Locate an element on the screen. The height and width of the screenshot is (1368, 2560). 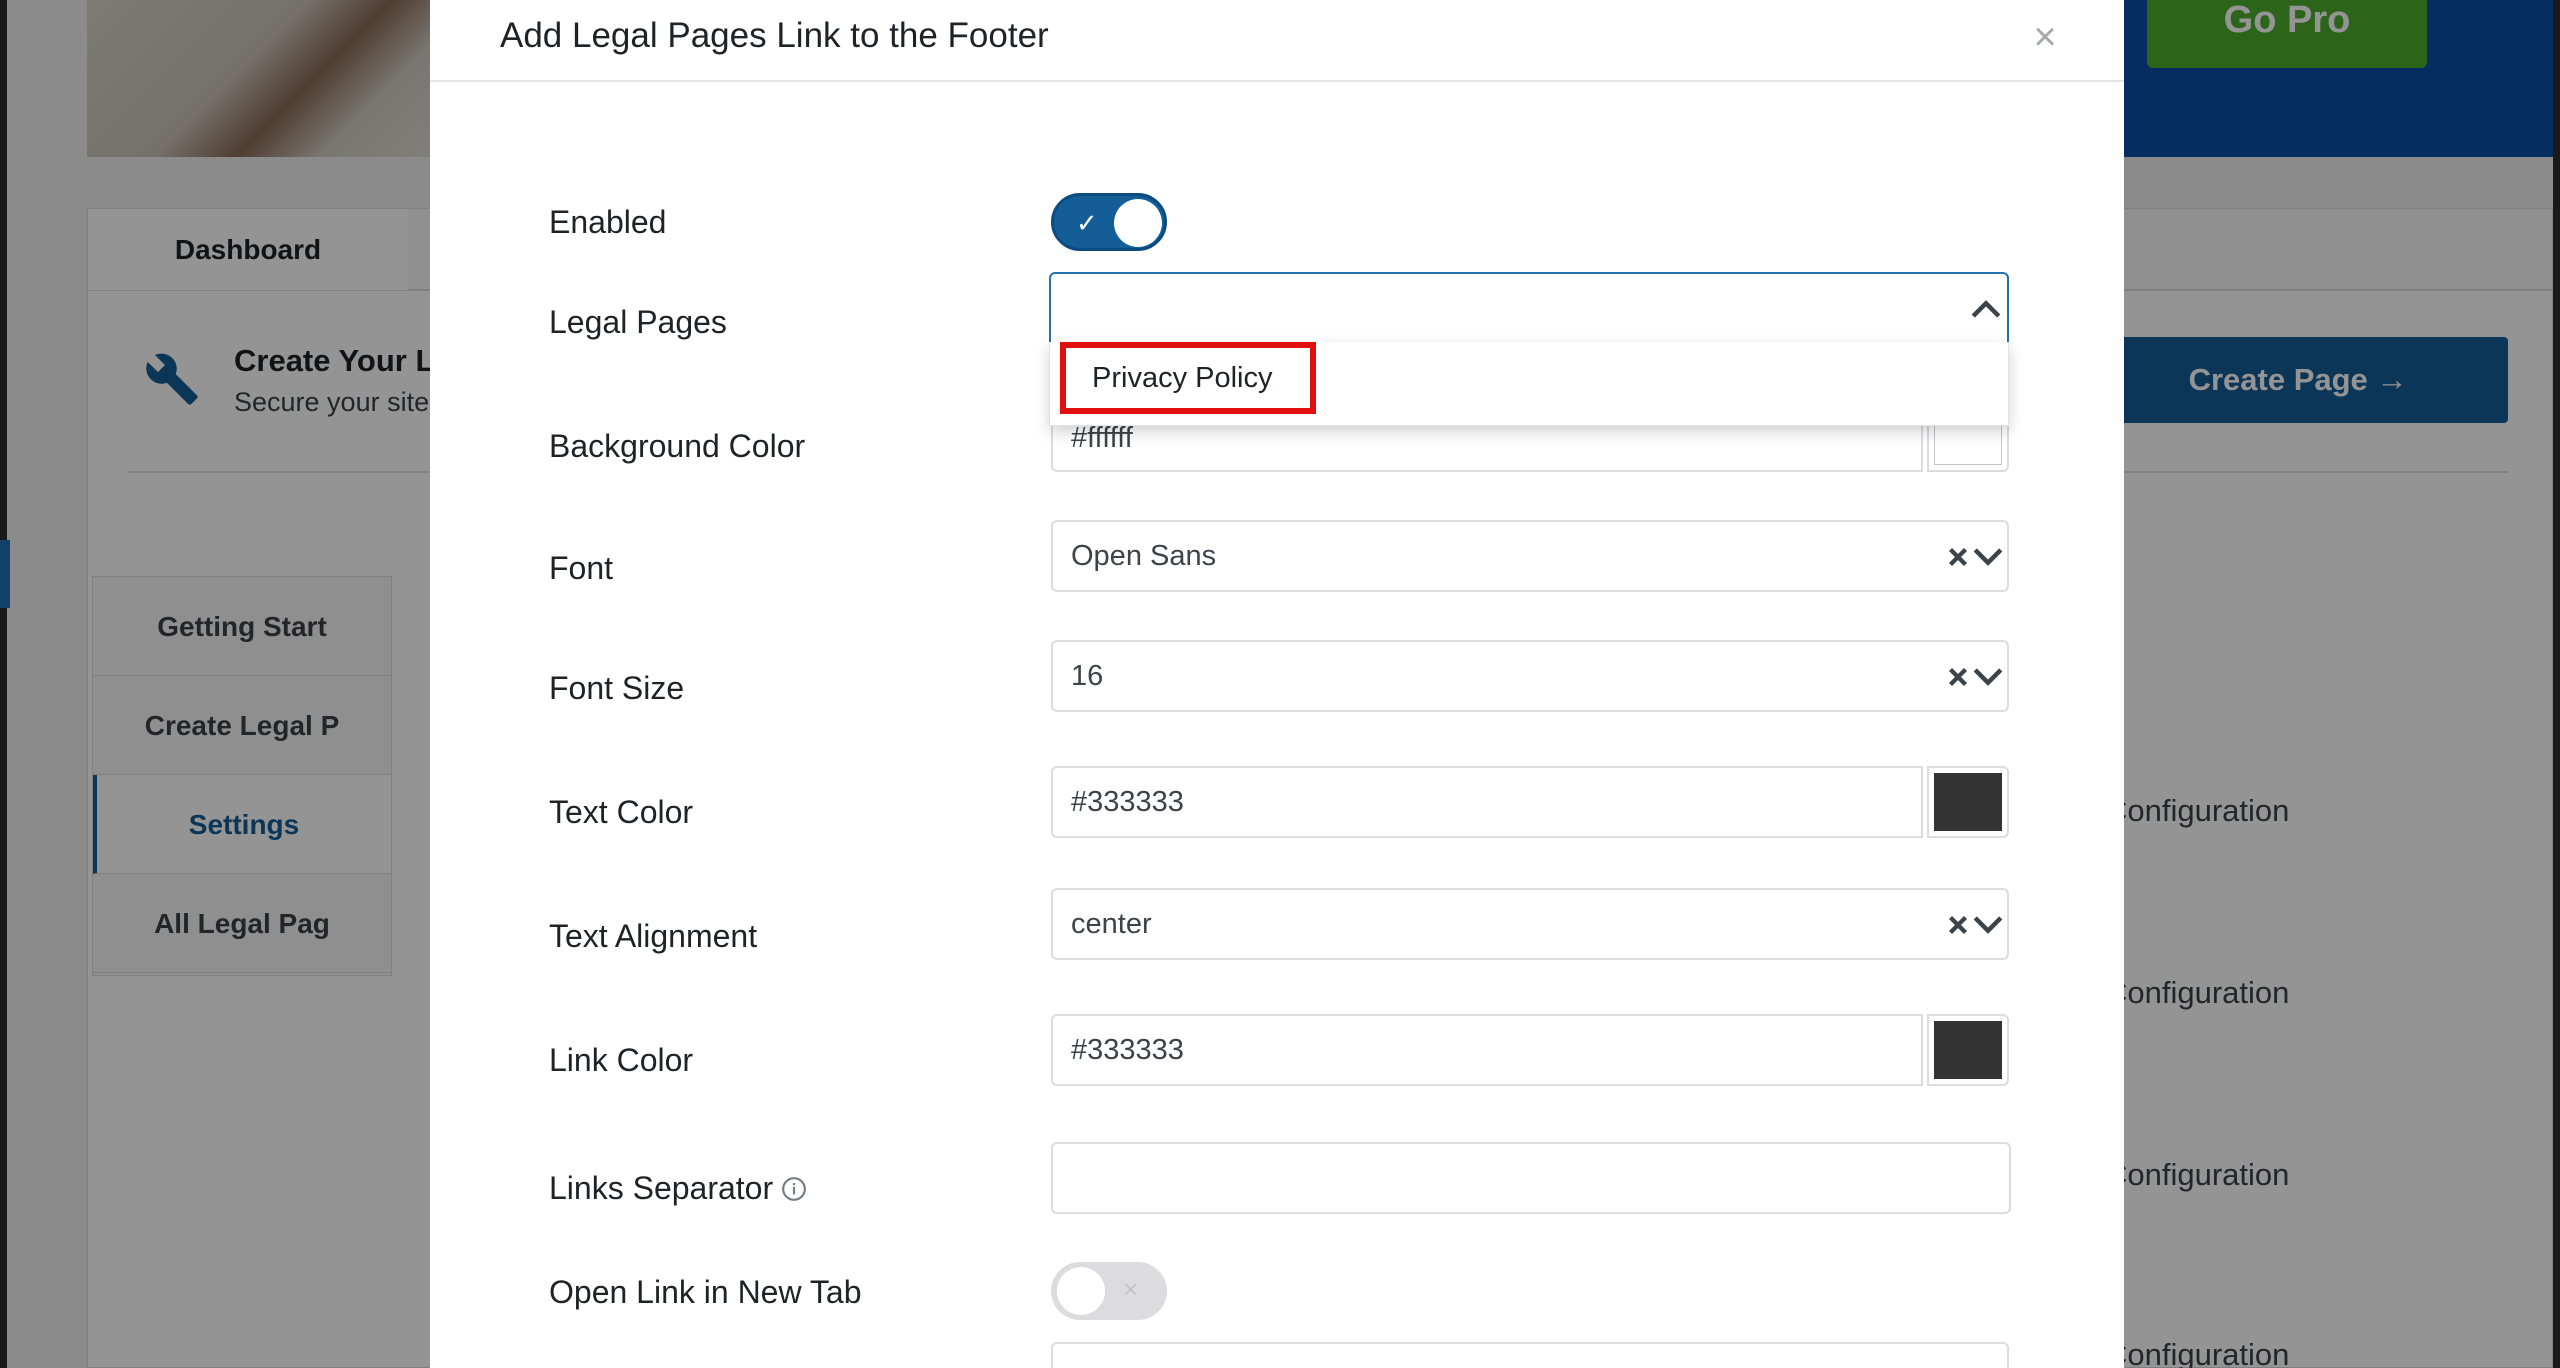
next-field is located at coordinates (1530, 1355).